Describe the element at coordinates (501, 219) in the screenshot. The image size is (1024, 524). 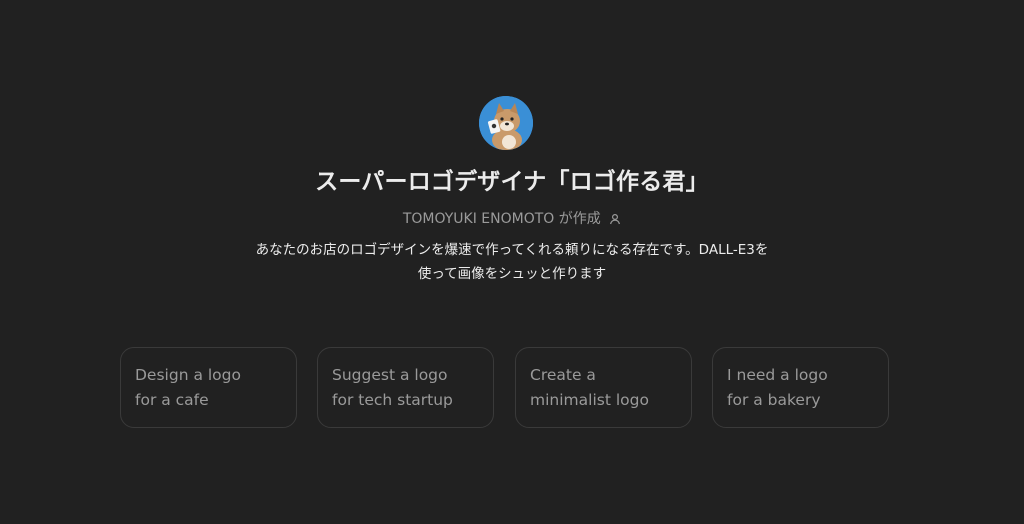
I see `author-label: TOMOYUKI ENOMOTO が作成` at that location.